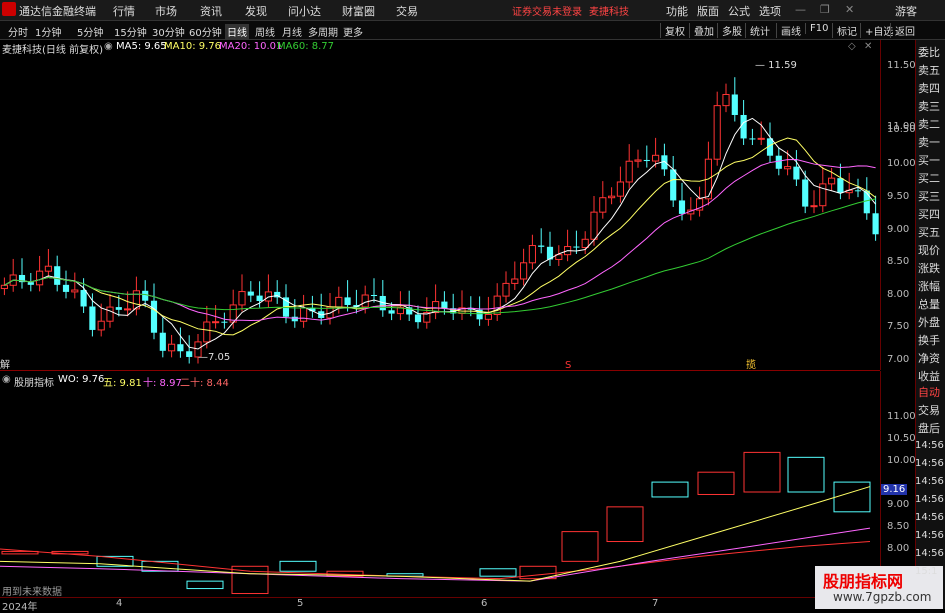 The height and width of the screenshot is (613, 945). I want to click on menu-market: 市场, so click(166, 11).